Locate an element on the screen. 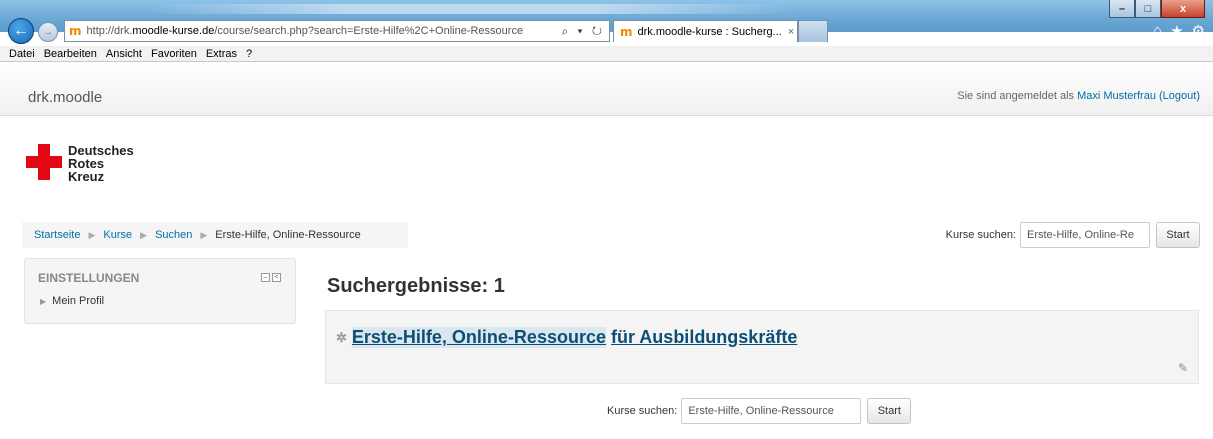 The width and height of the screenshot is (1213, 439). settings-gear-icon: ⚙ is located at coordinates (1198, 31).